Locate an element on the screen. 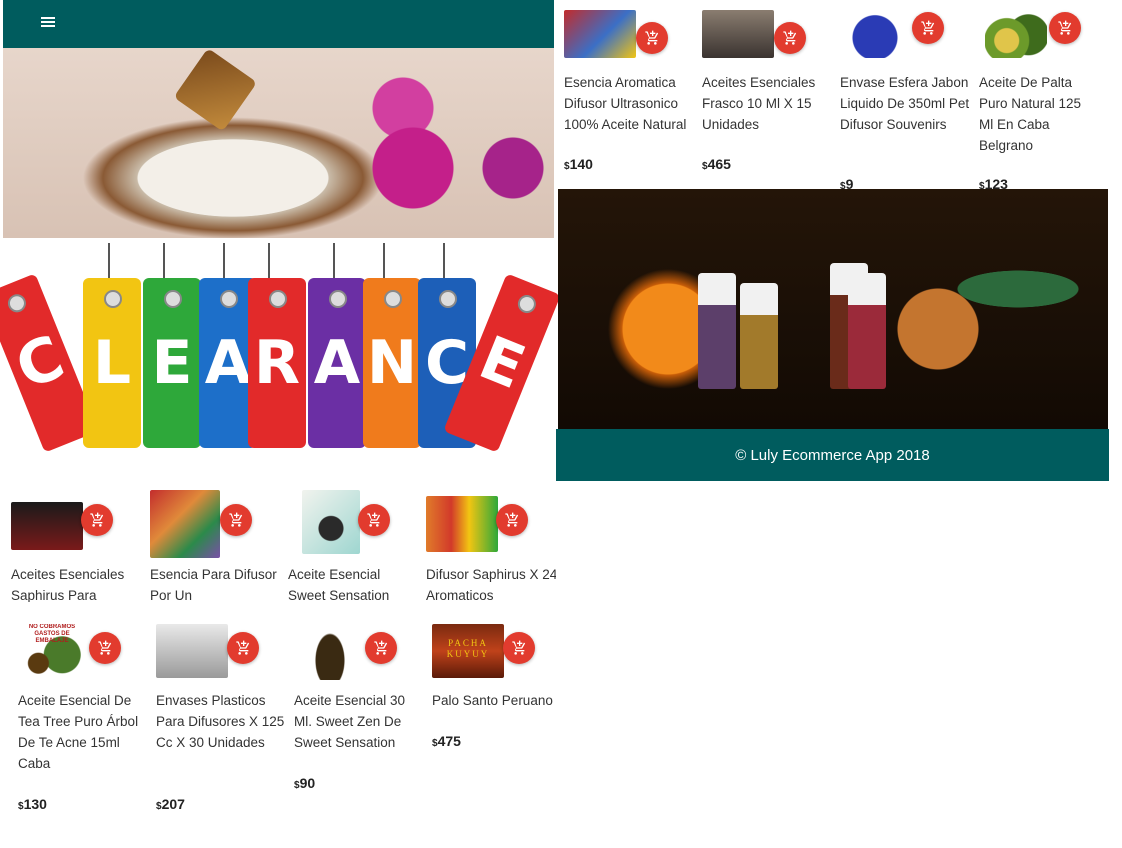 Image resolution: width=1122 pixels, height=848 pixels. product-title: Esencia Para Difusor Por Un is located at coordinates (215, 583).